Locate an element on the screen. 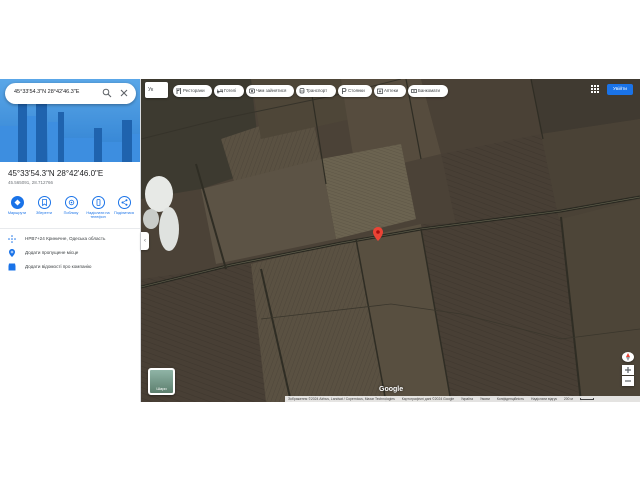 The image size is (640, 480). directions-icon is located at coordinates (17, 202).